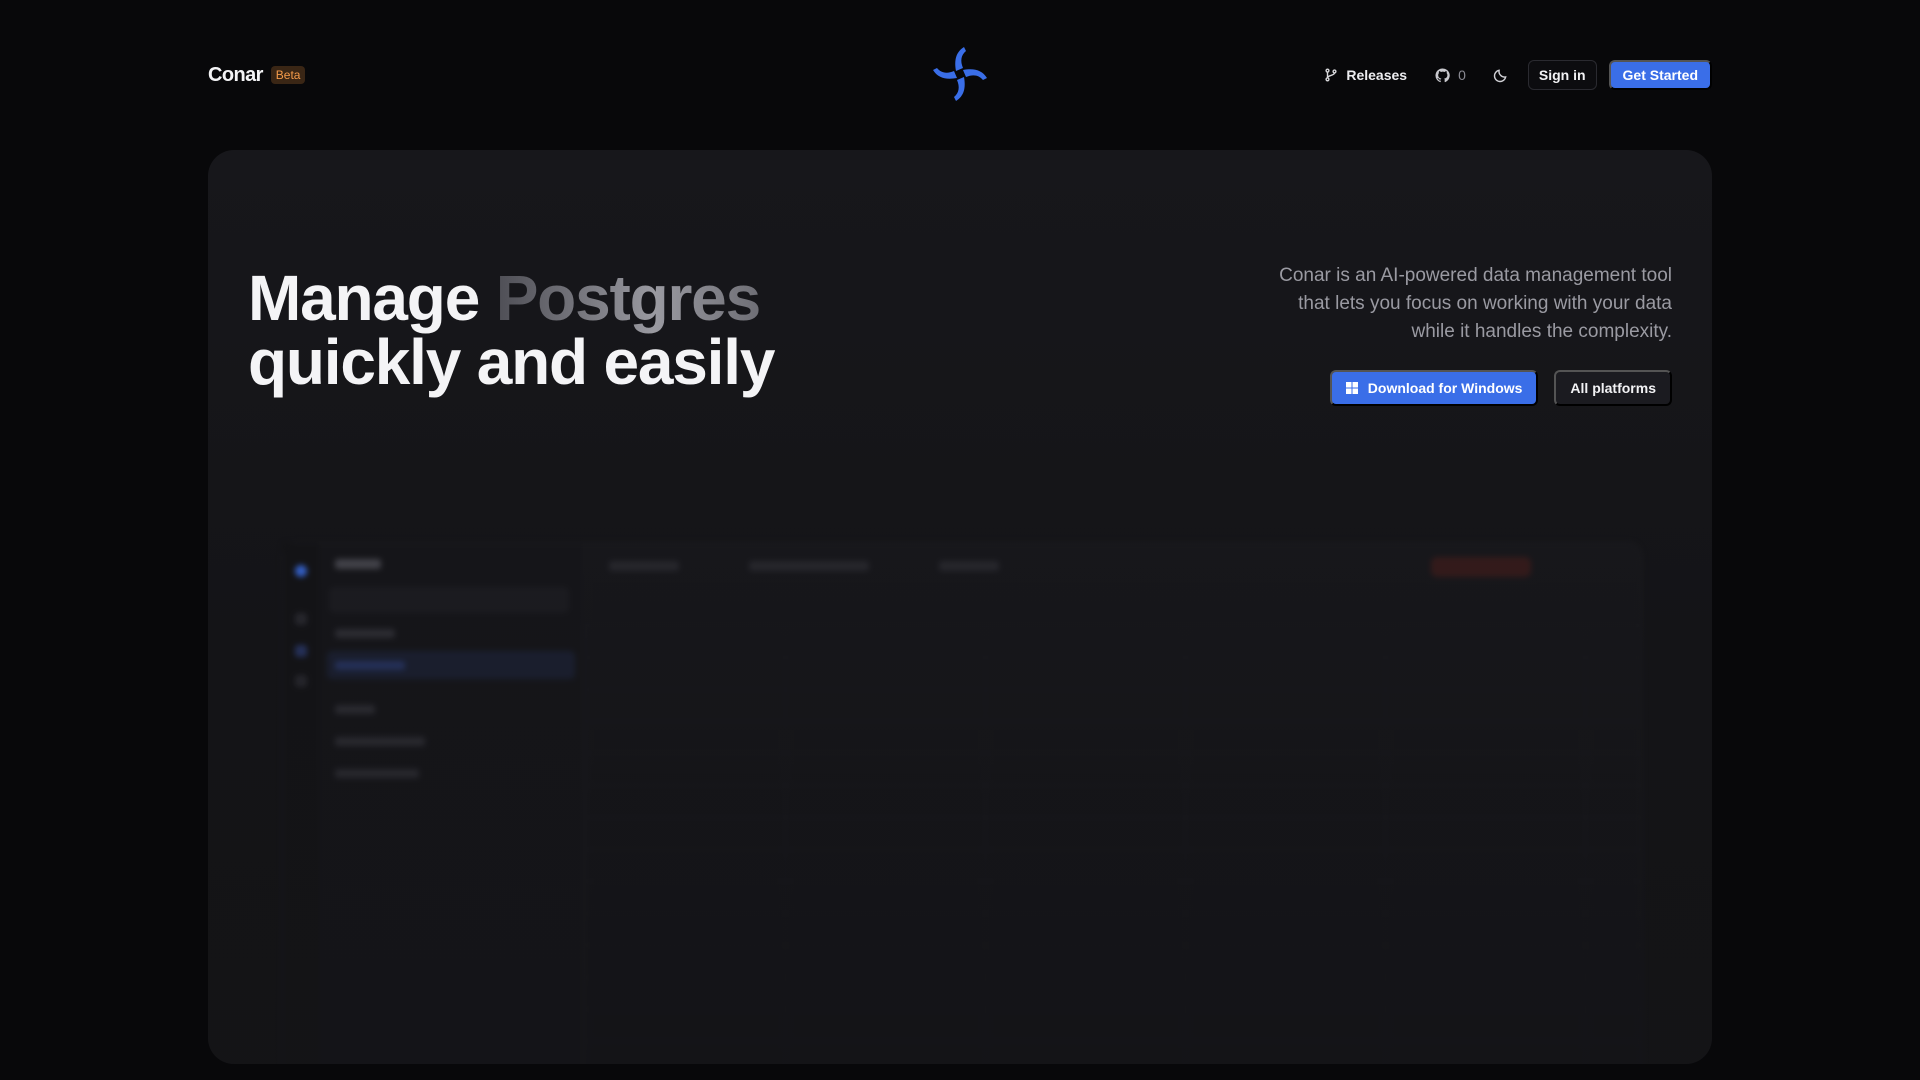  What do you see at coordinates (1613, 388) in the screenshot?
I see `all-platforms-button: All platforms` at bounding box center [1613, 388].